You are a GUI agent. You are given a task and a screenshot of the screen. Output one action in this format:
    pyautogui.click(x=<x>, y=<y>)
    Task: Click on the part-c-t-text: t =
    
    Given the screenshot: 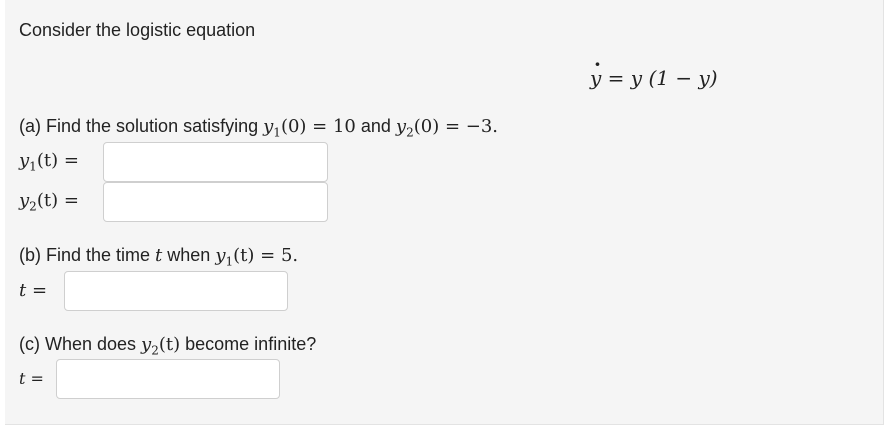 What is the action you would take?
    pyautogui.click(x=31, y=378)
    